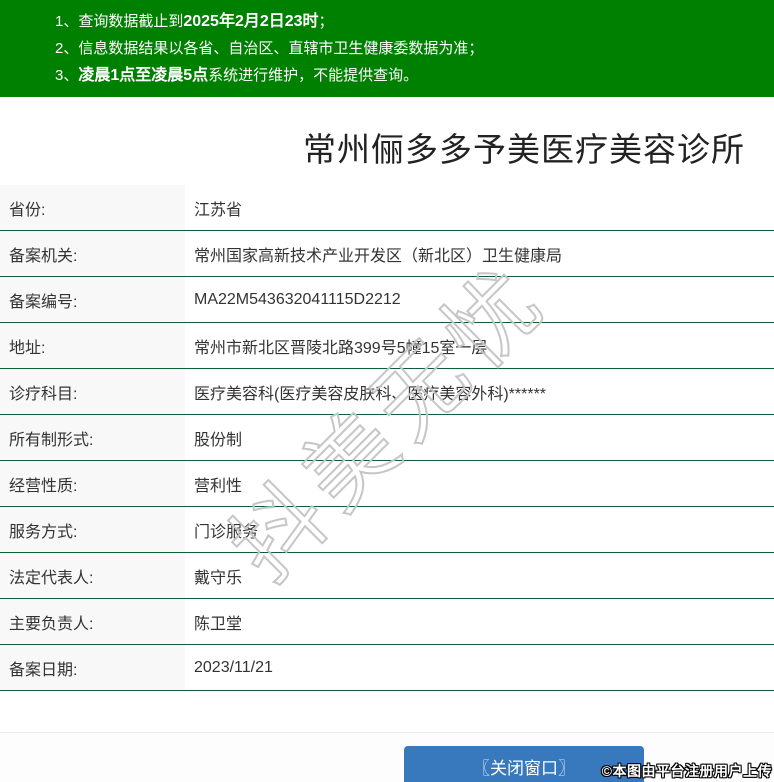 This screenshot has height=782, width=774. I want to click on row-label: 地址:, so click(92, 345).